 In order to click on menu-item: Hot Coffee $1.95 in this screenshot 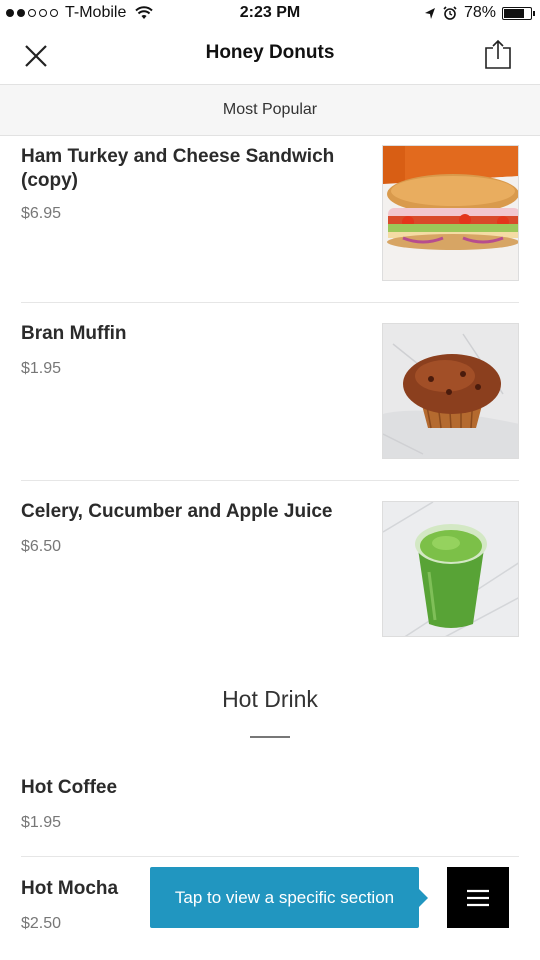, I will do `click(270, 811)`.